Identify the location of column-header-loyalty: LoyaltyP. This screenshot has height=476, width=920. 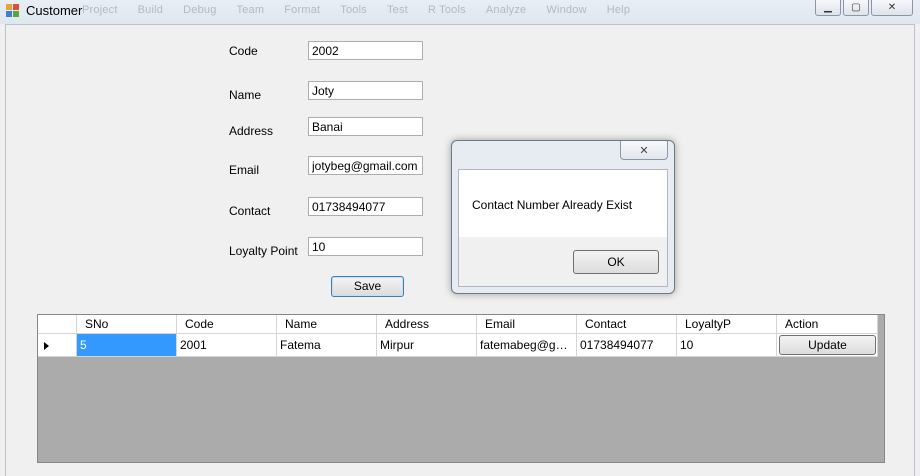
(727, 324).